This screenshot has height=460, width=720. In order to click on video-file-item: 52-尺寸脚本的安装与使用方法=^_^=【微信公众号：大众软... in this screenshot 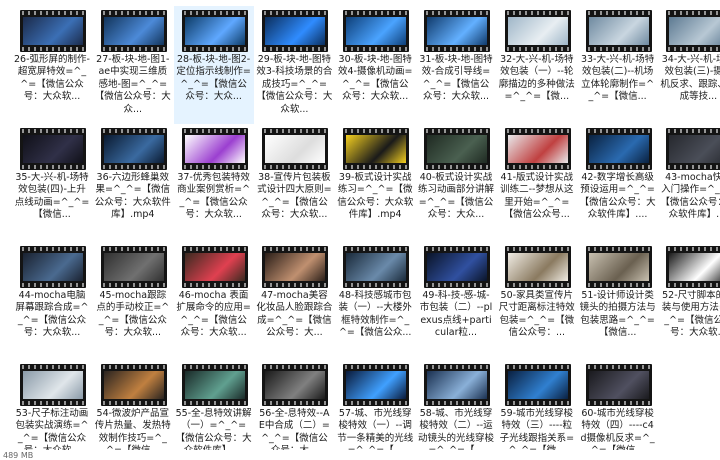, I will do `click(689, 301)`.